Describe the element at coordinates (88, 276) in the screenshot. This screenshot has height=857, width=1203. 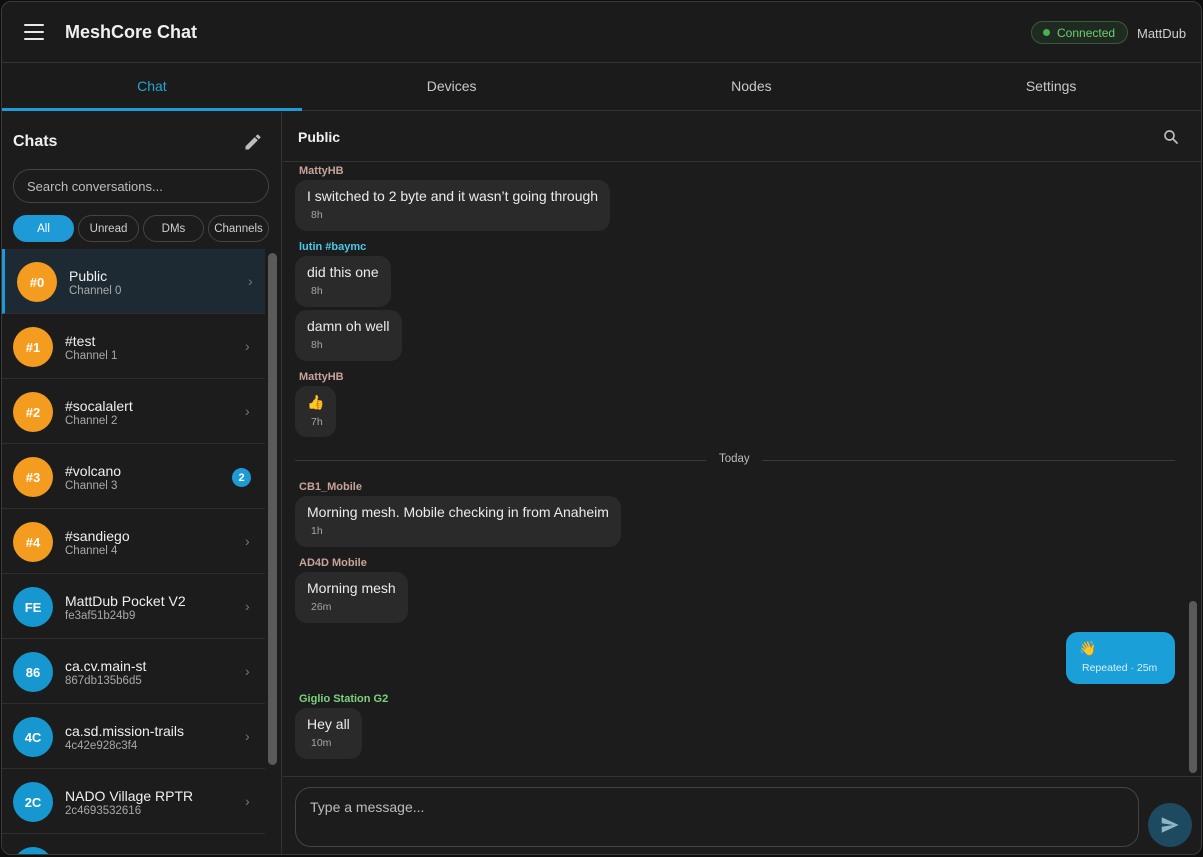
I see `conversation-name: Public` at that location.